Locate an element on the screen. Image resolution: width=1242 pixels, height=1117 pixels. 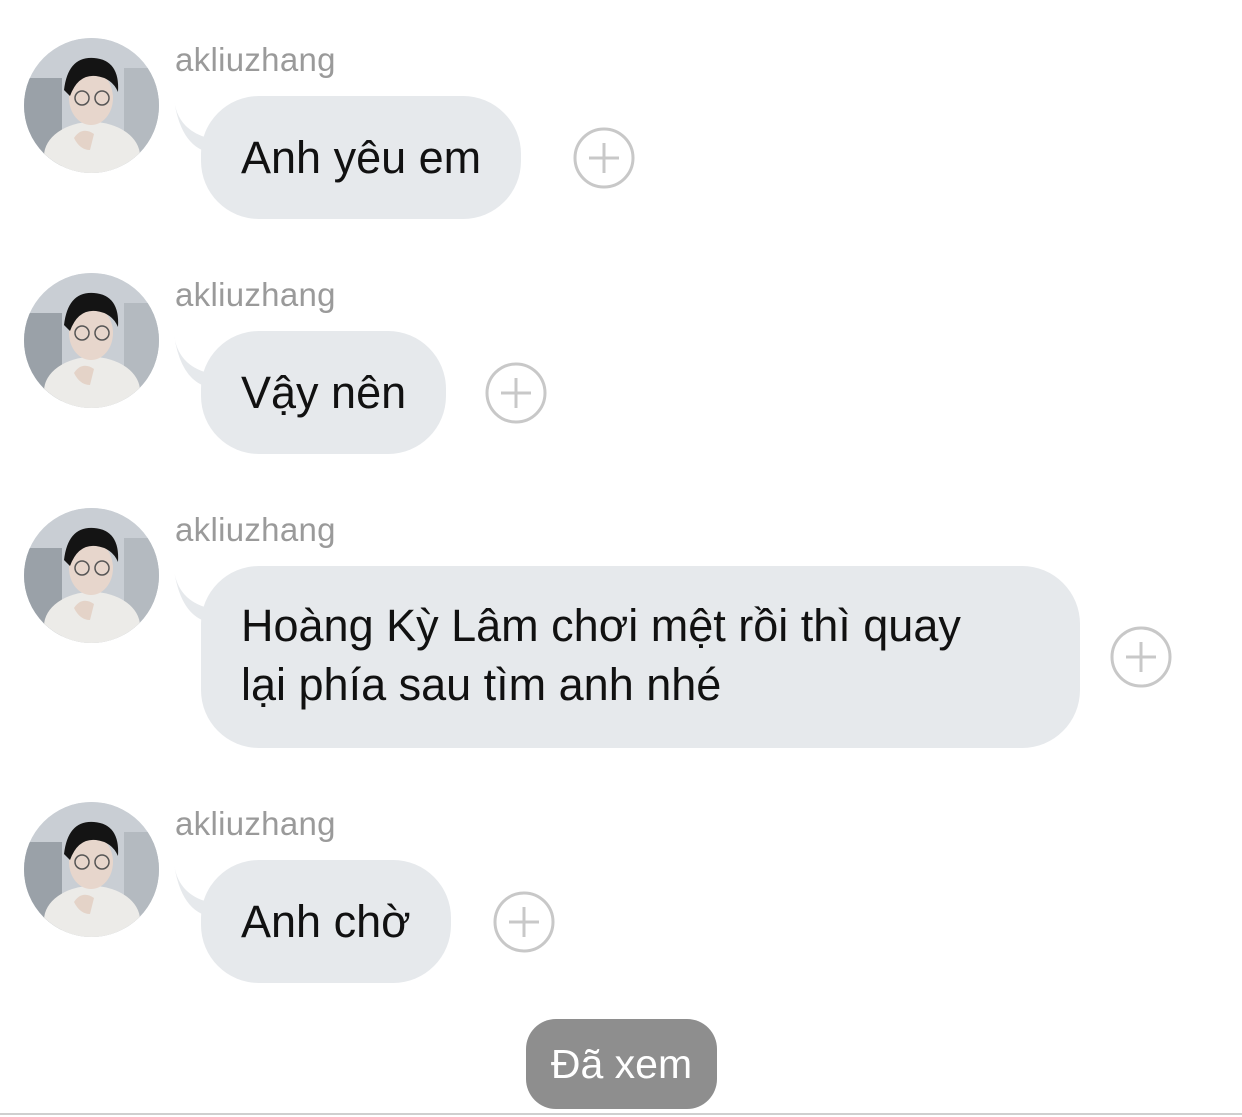
message-text-line: Hoàng Kỳ Lâm chơi mệt rồi thì quay is located at coordinates (601, 625).